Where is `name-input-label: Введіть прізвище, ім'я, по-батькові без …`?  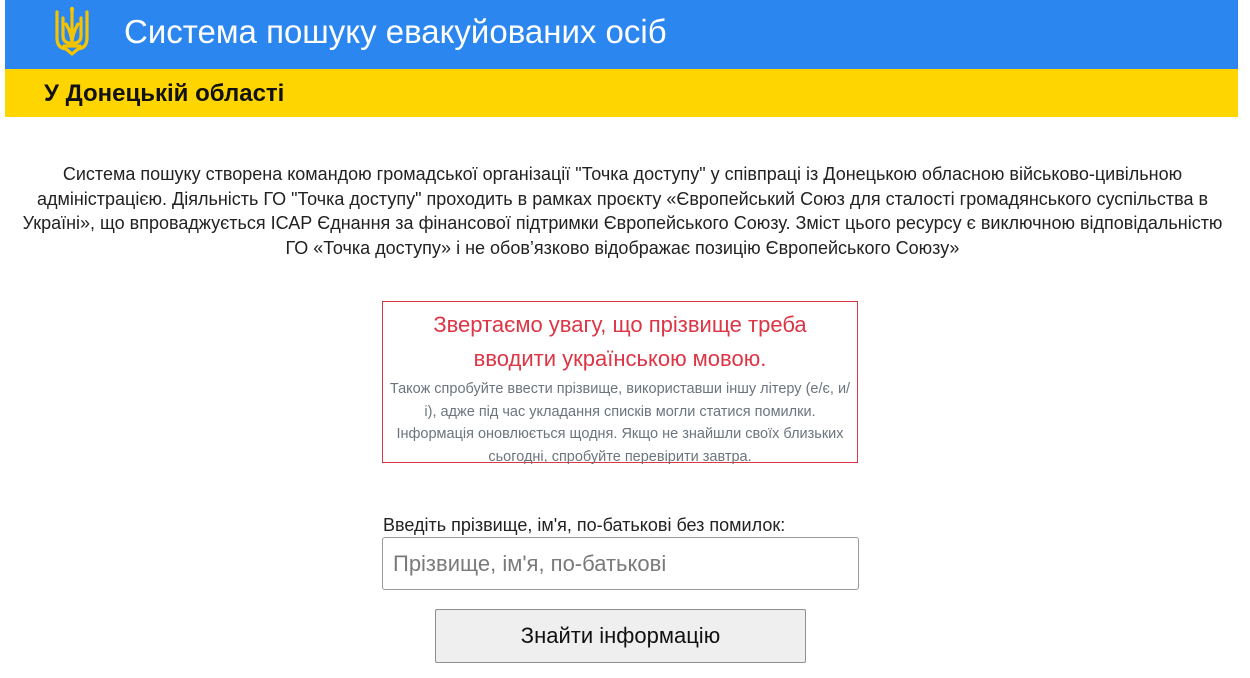
name-input-label: Введіть прізвище, ім'я, по-батькові без … is located at coordinates (584, 525).